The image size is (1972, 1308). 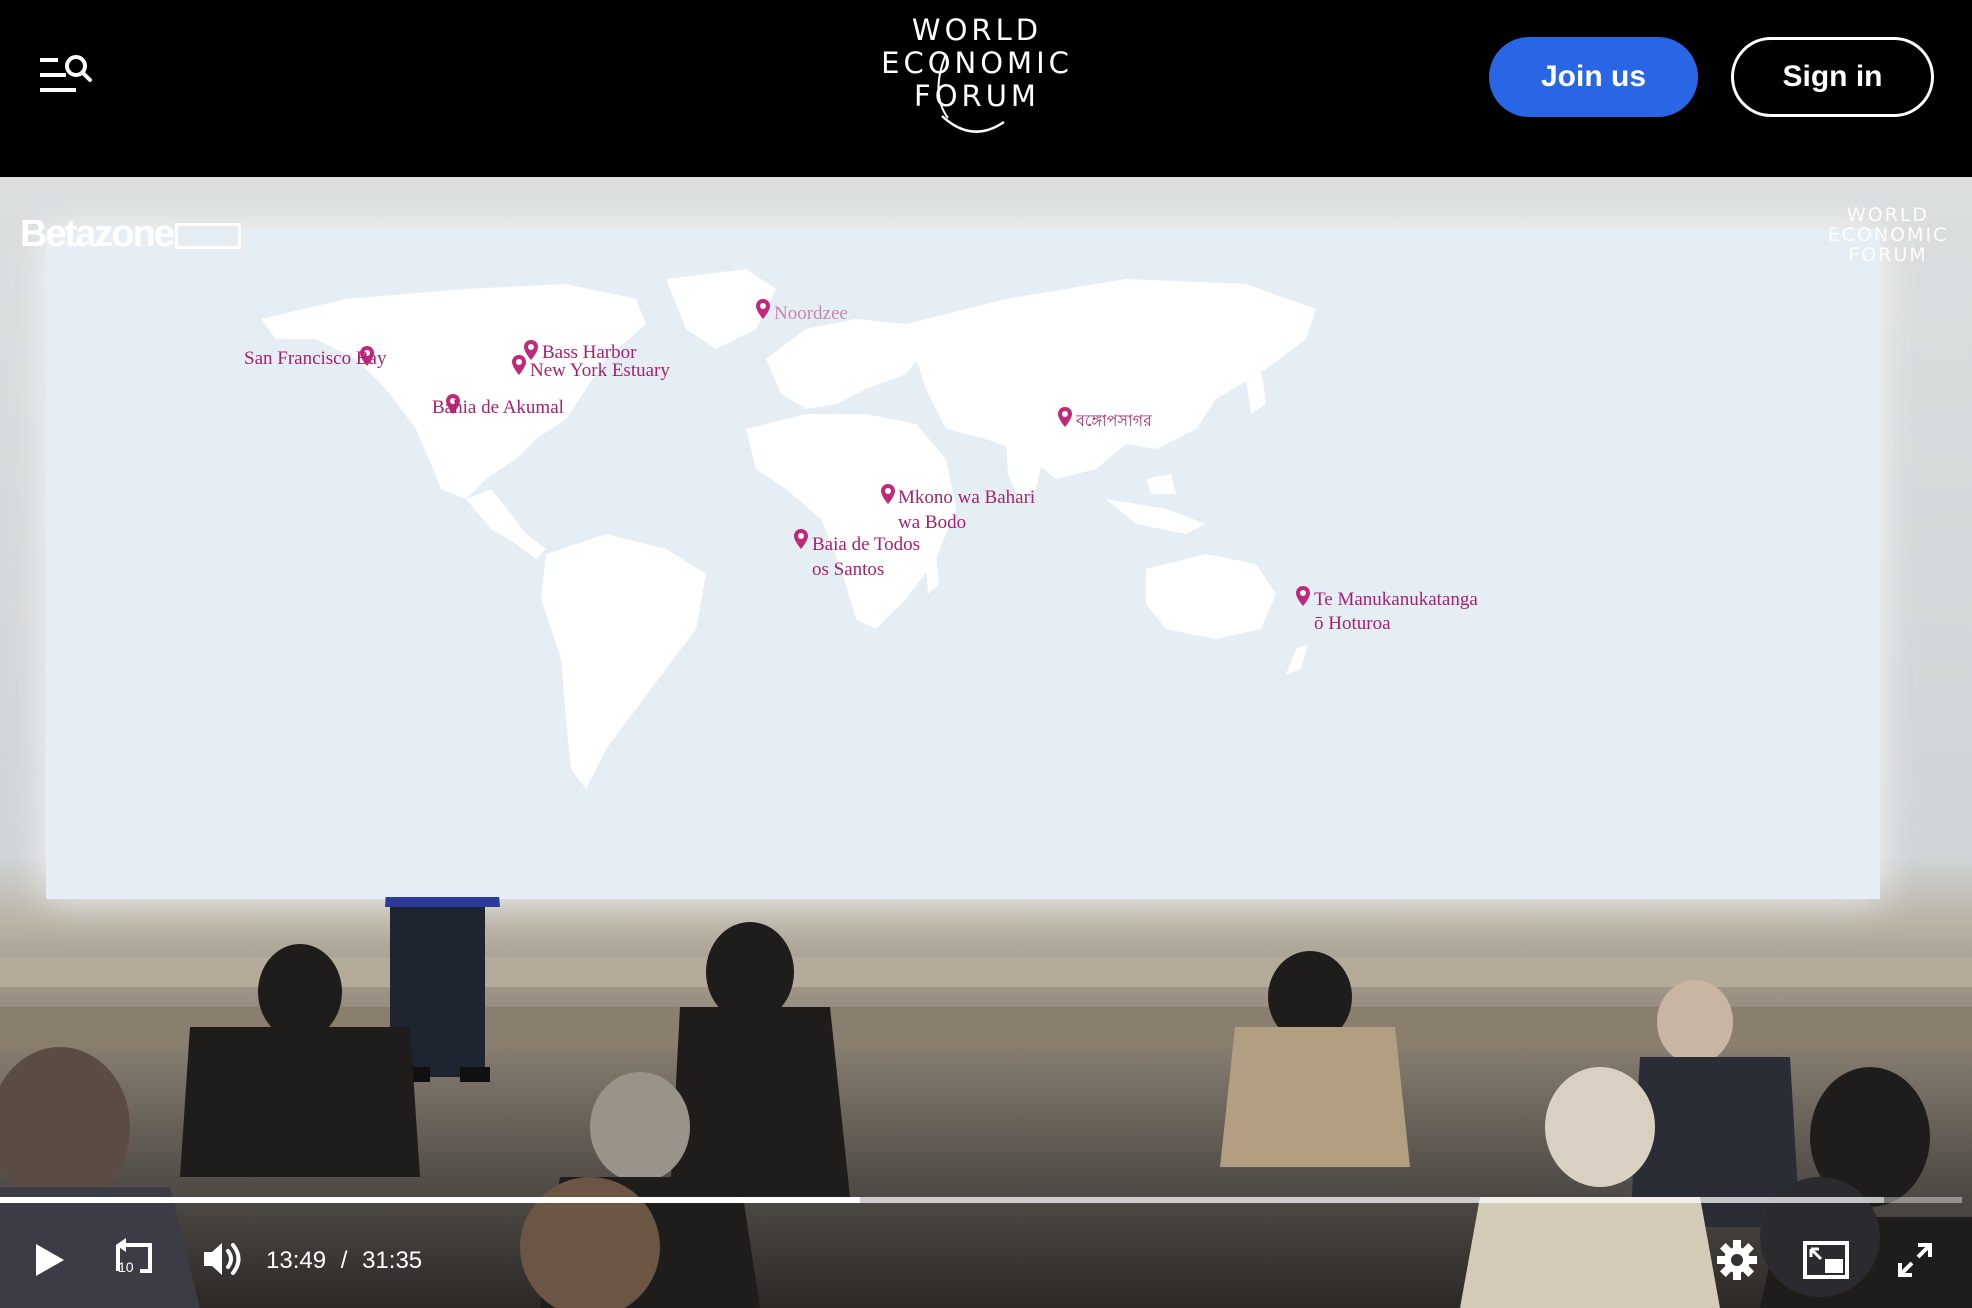 I want to click on rewind-10-button: 10, so click(x=135, y=1258).